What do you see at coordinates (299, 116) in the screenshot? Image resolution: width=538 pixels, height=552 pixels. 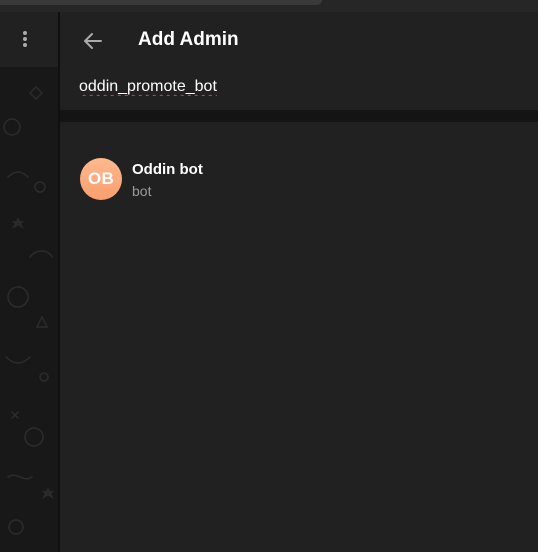 I see `section-separator` at bounding box center [299, 116].